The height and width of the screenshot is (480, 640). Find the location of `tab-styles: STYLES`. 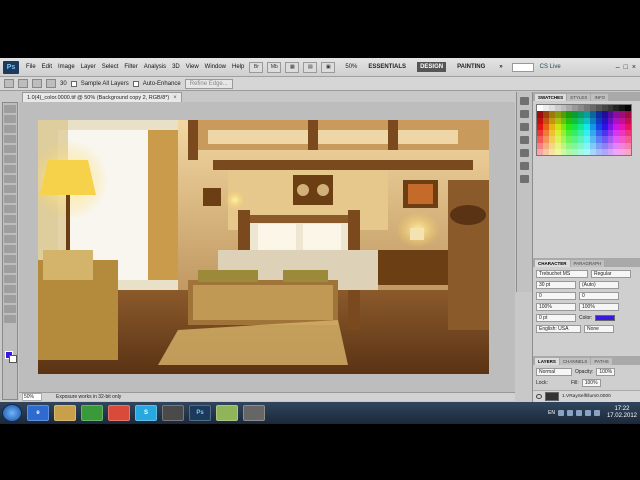

tab-styles: STYLES is located at coordinates (579, 97).